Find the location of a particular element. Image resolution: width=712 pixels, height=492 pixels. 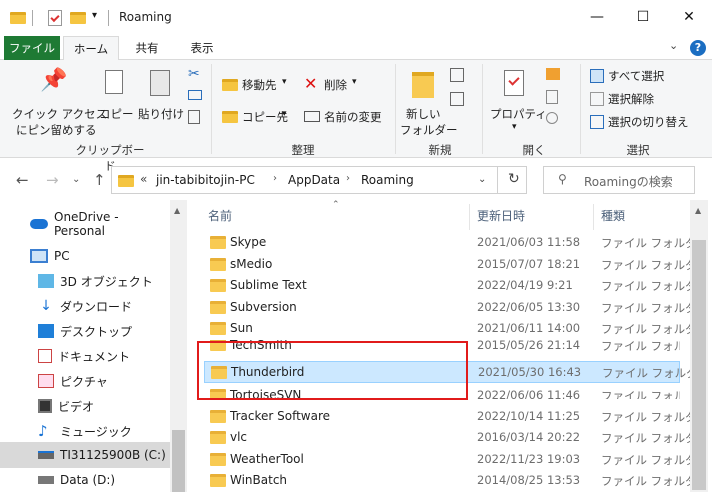

paste-shortcut-icon is located at coordinates (194, 117).